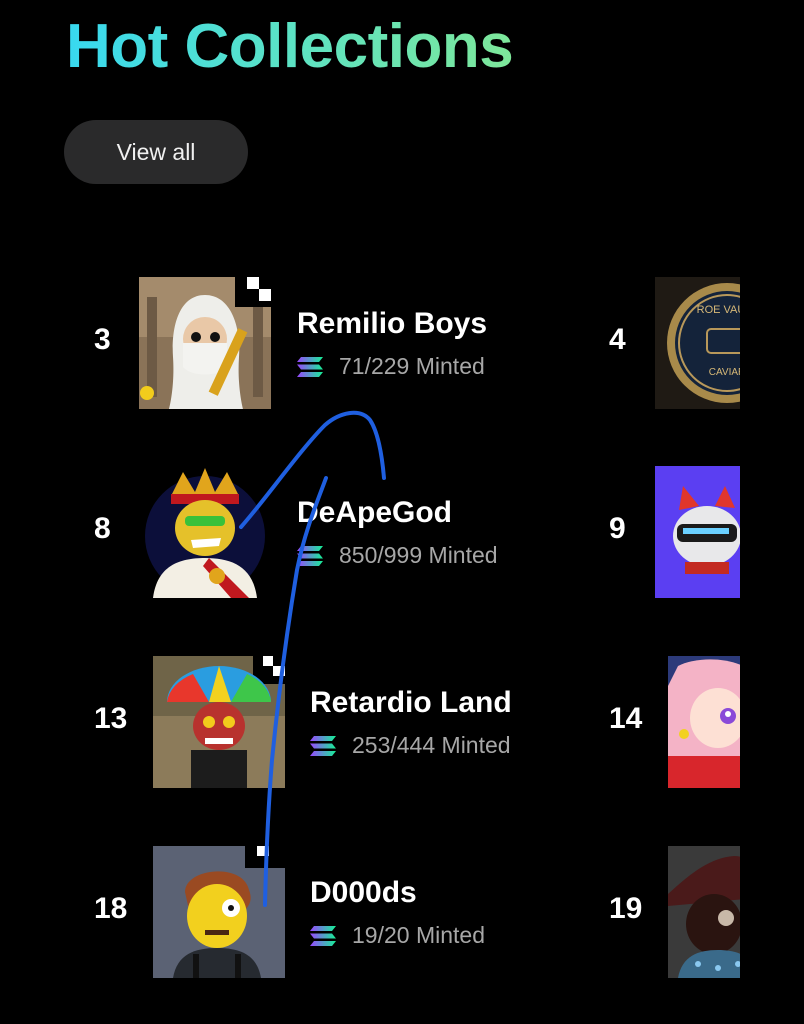 The width and height of the screenshot is (804, 1024). I want to click on rank-number: 14, so click(626, 718).